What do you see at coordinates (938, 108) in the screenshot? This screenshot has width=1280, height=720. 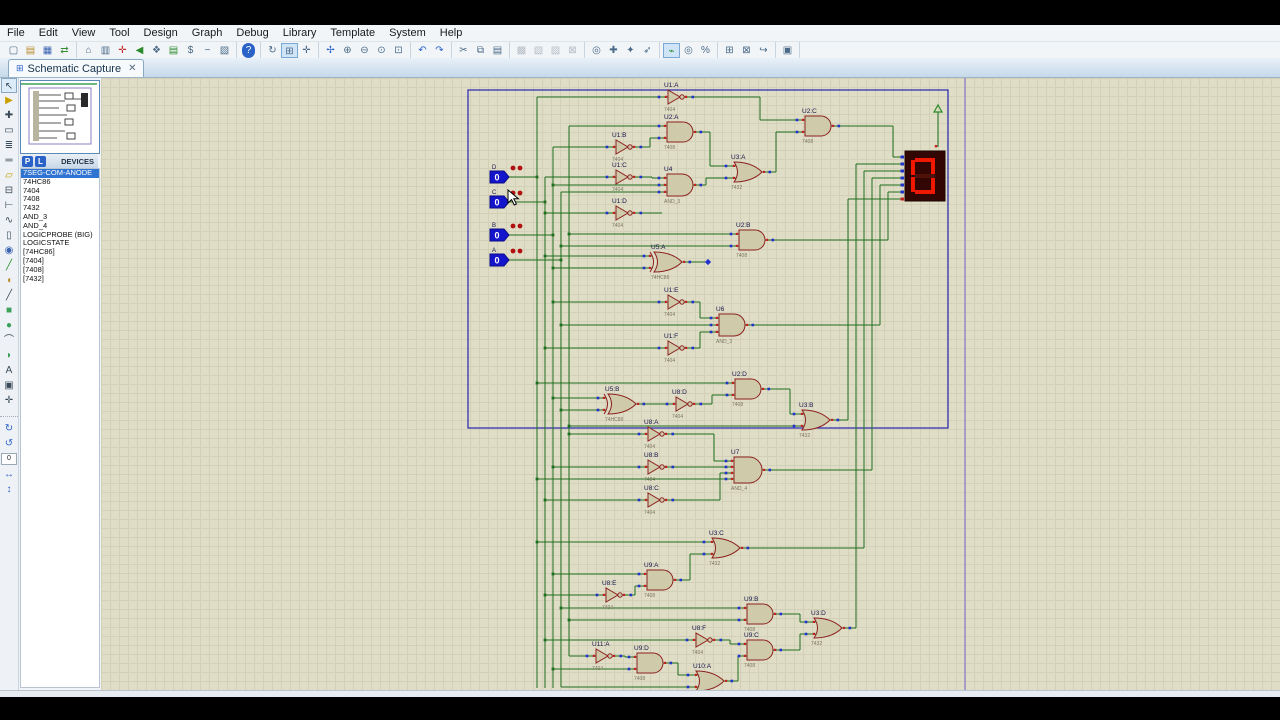 I see `power-terminal-icon` at bounding box center [938, 108].